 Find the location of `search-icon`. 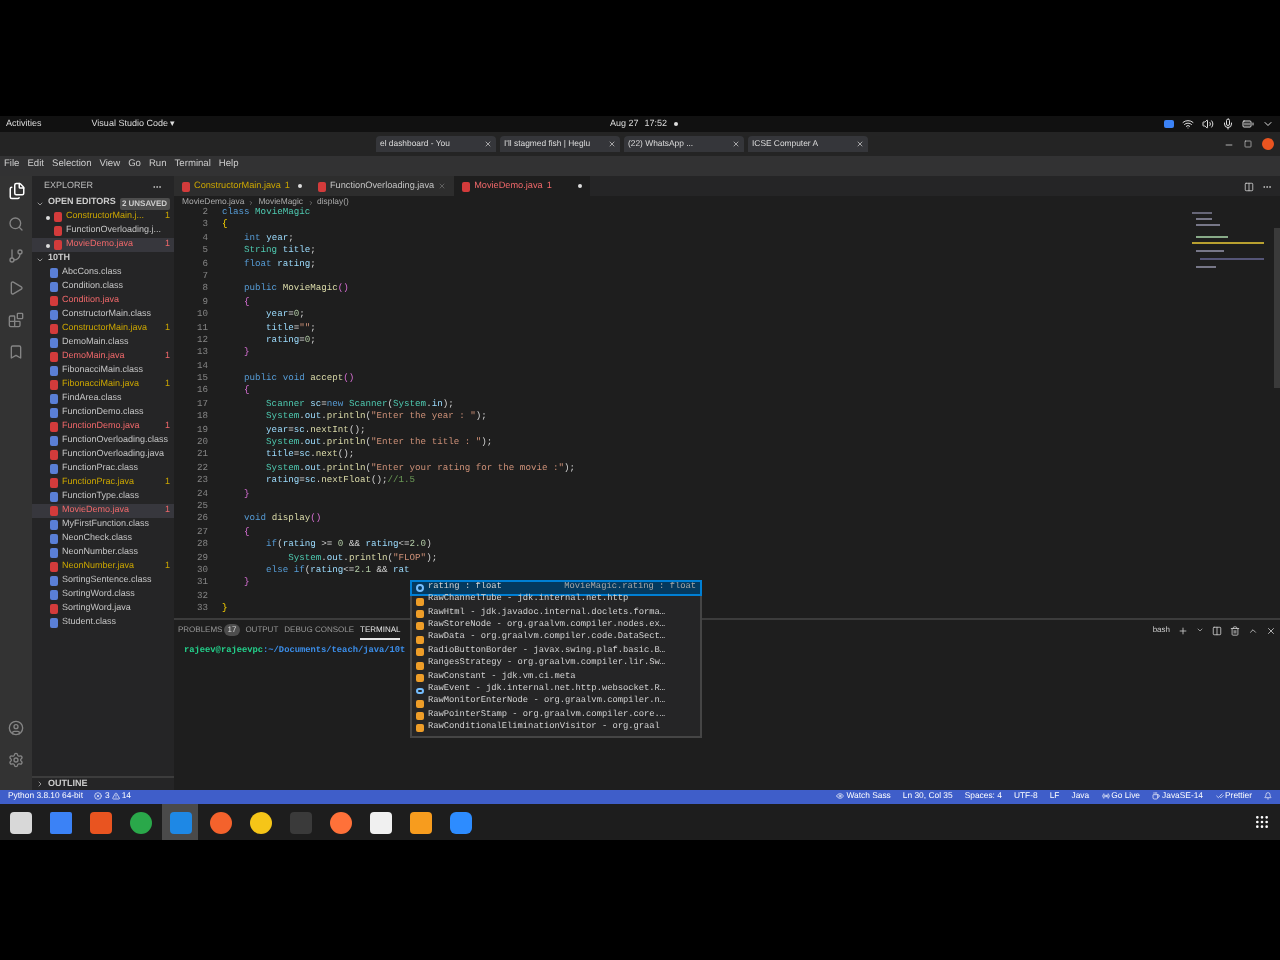

search-icon is located at coordinates (16, 224).